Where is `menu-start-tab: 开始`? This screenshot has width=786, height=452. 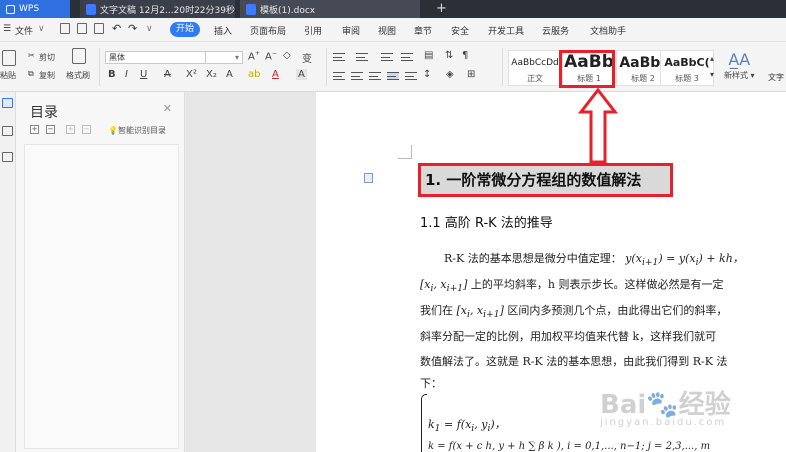 menu-start-tab: 开始 is located at coordinates (185, 29).